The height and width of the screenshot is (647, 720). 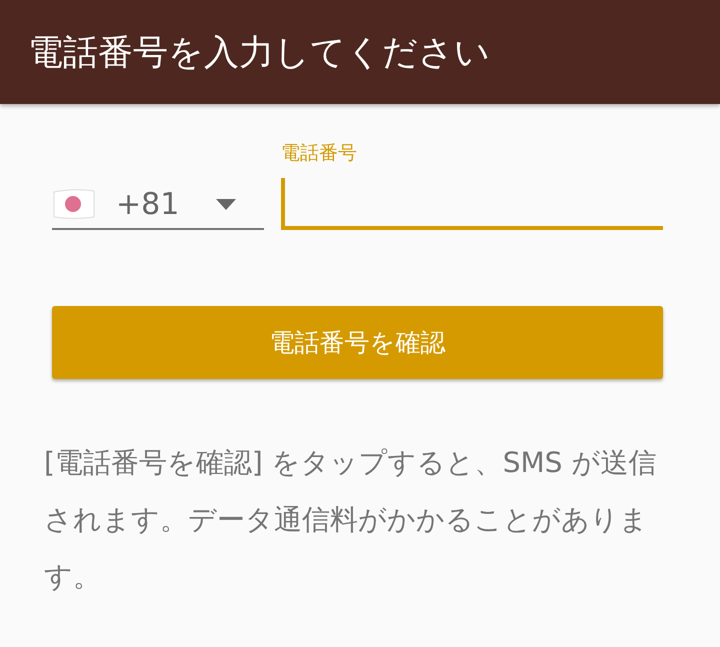 What do you see at coordinates (259, 53) in the screenshot?
I see `app-bar-title: 電話番号を入力してください` at bounding box center [259, 53].